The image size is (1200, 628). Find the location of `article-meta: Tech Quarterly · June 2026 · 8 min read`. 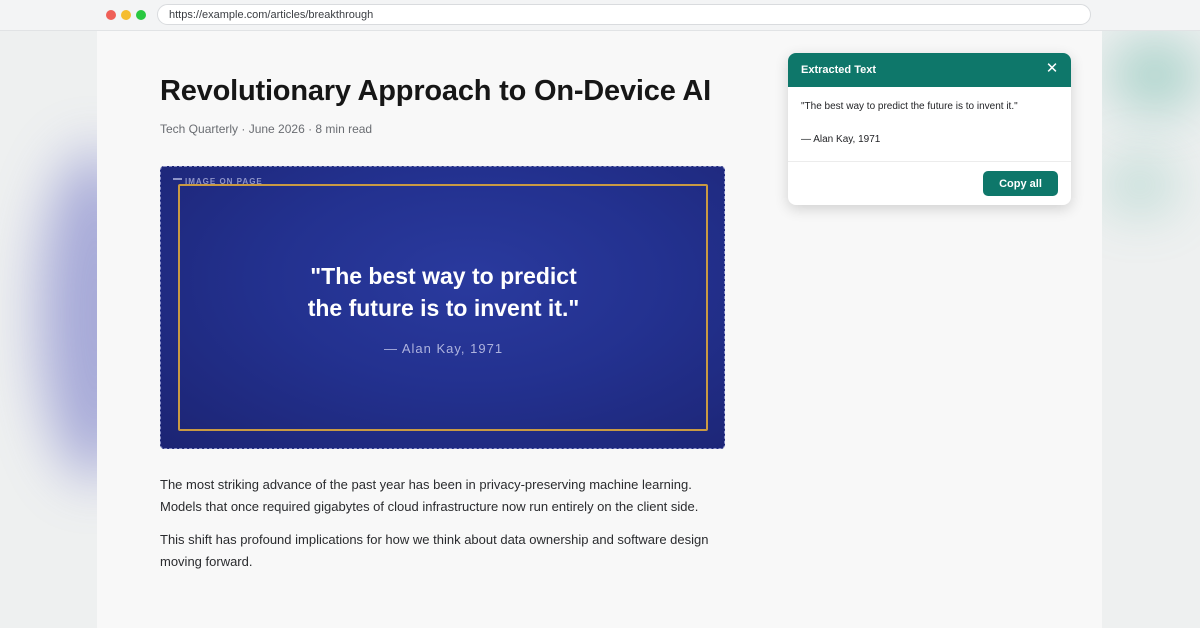

article-meta: Tech Quarterly · June 2026 · 8 min read is located at coordinates (266, 129).